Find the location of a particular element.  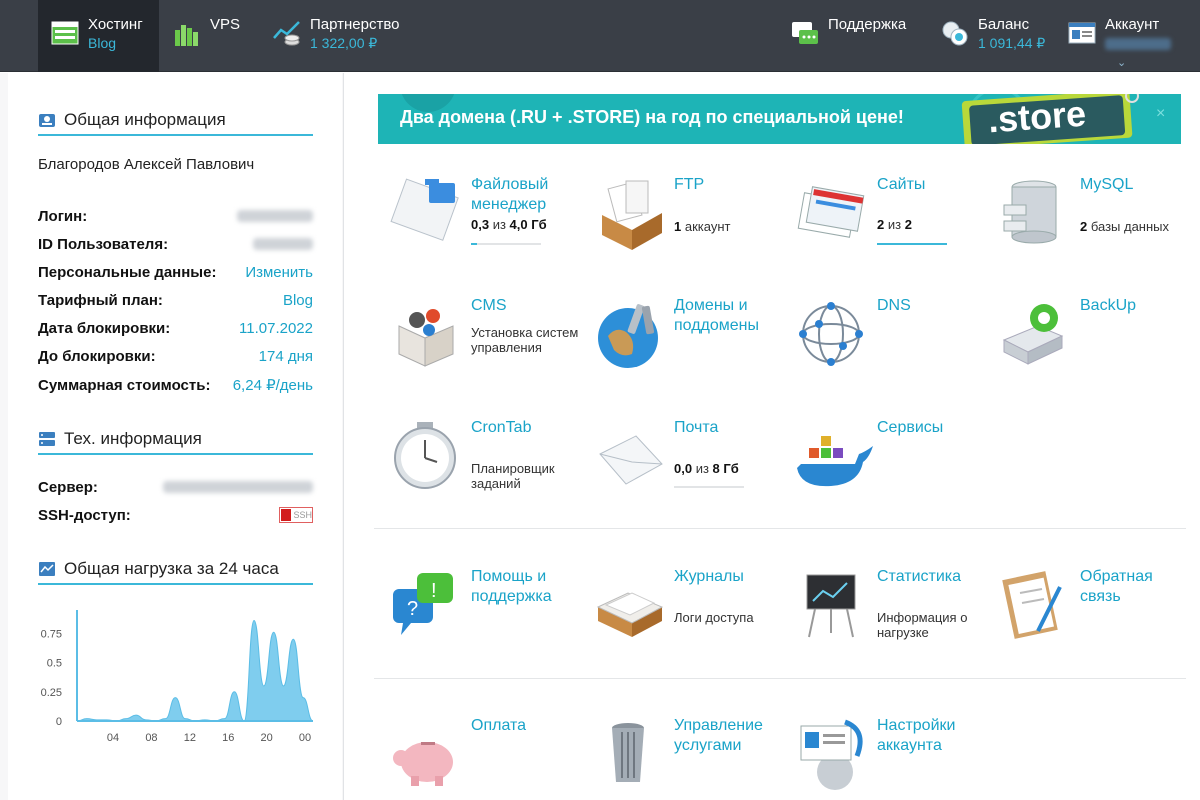

tile-sites: Сайты 2 из 2 is located at coordinates (890, 230).